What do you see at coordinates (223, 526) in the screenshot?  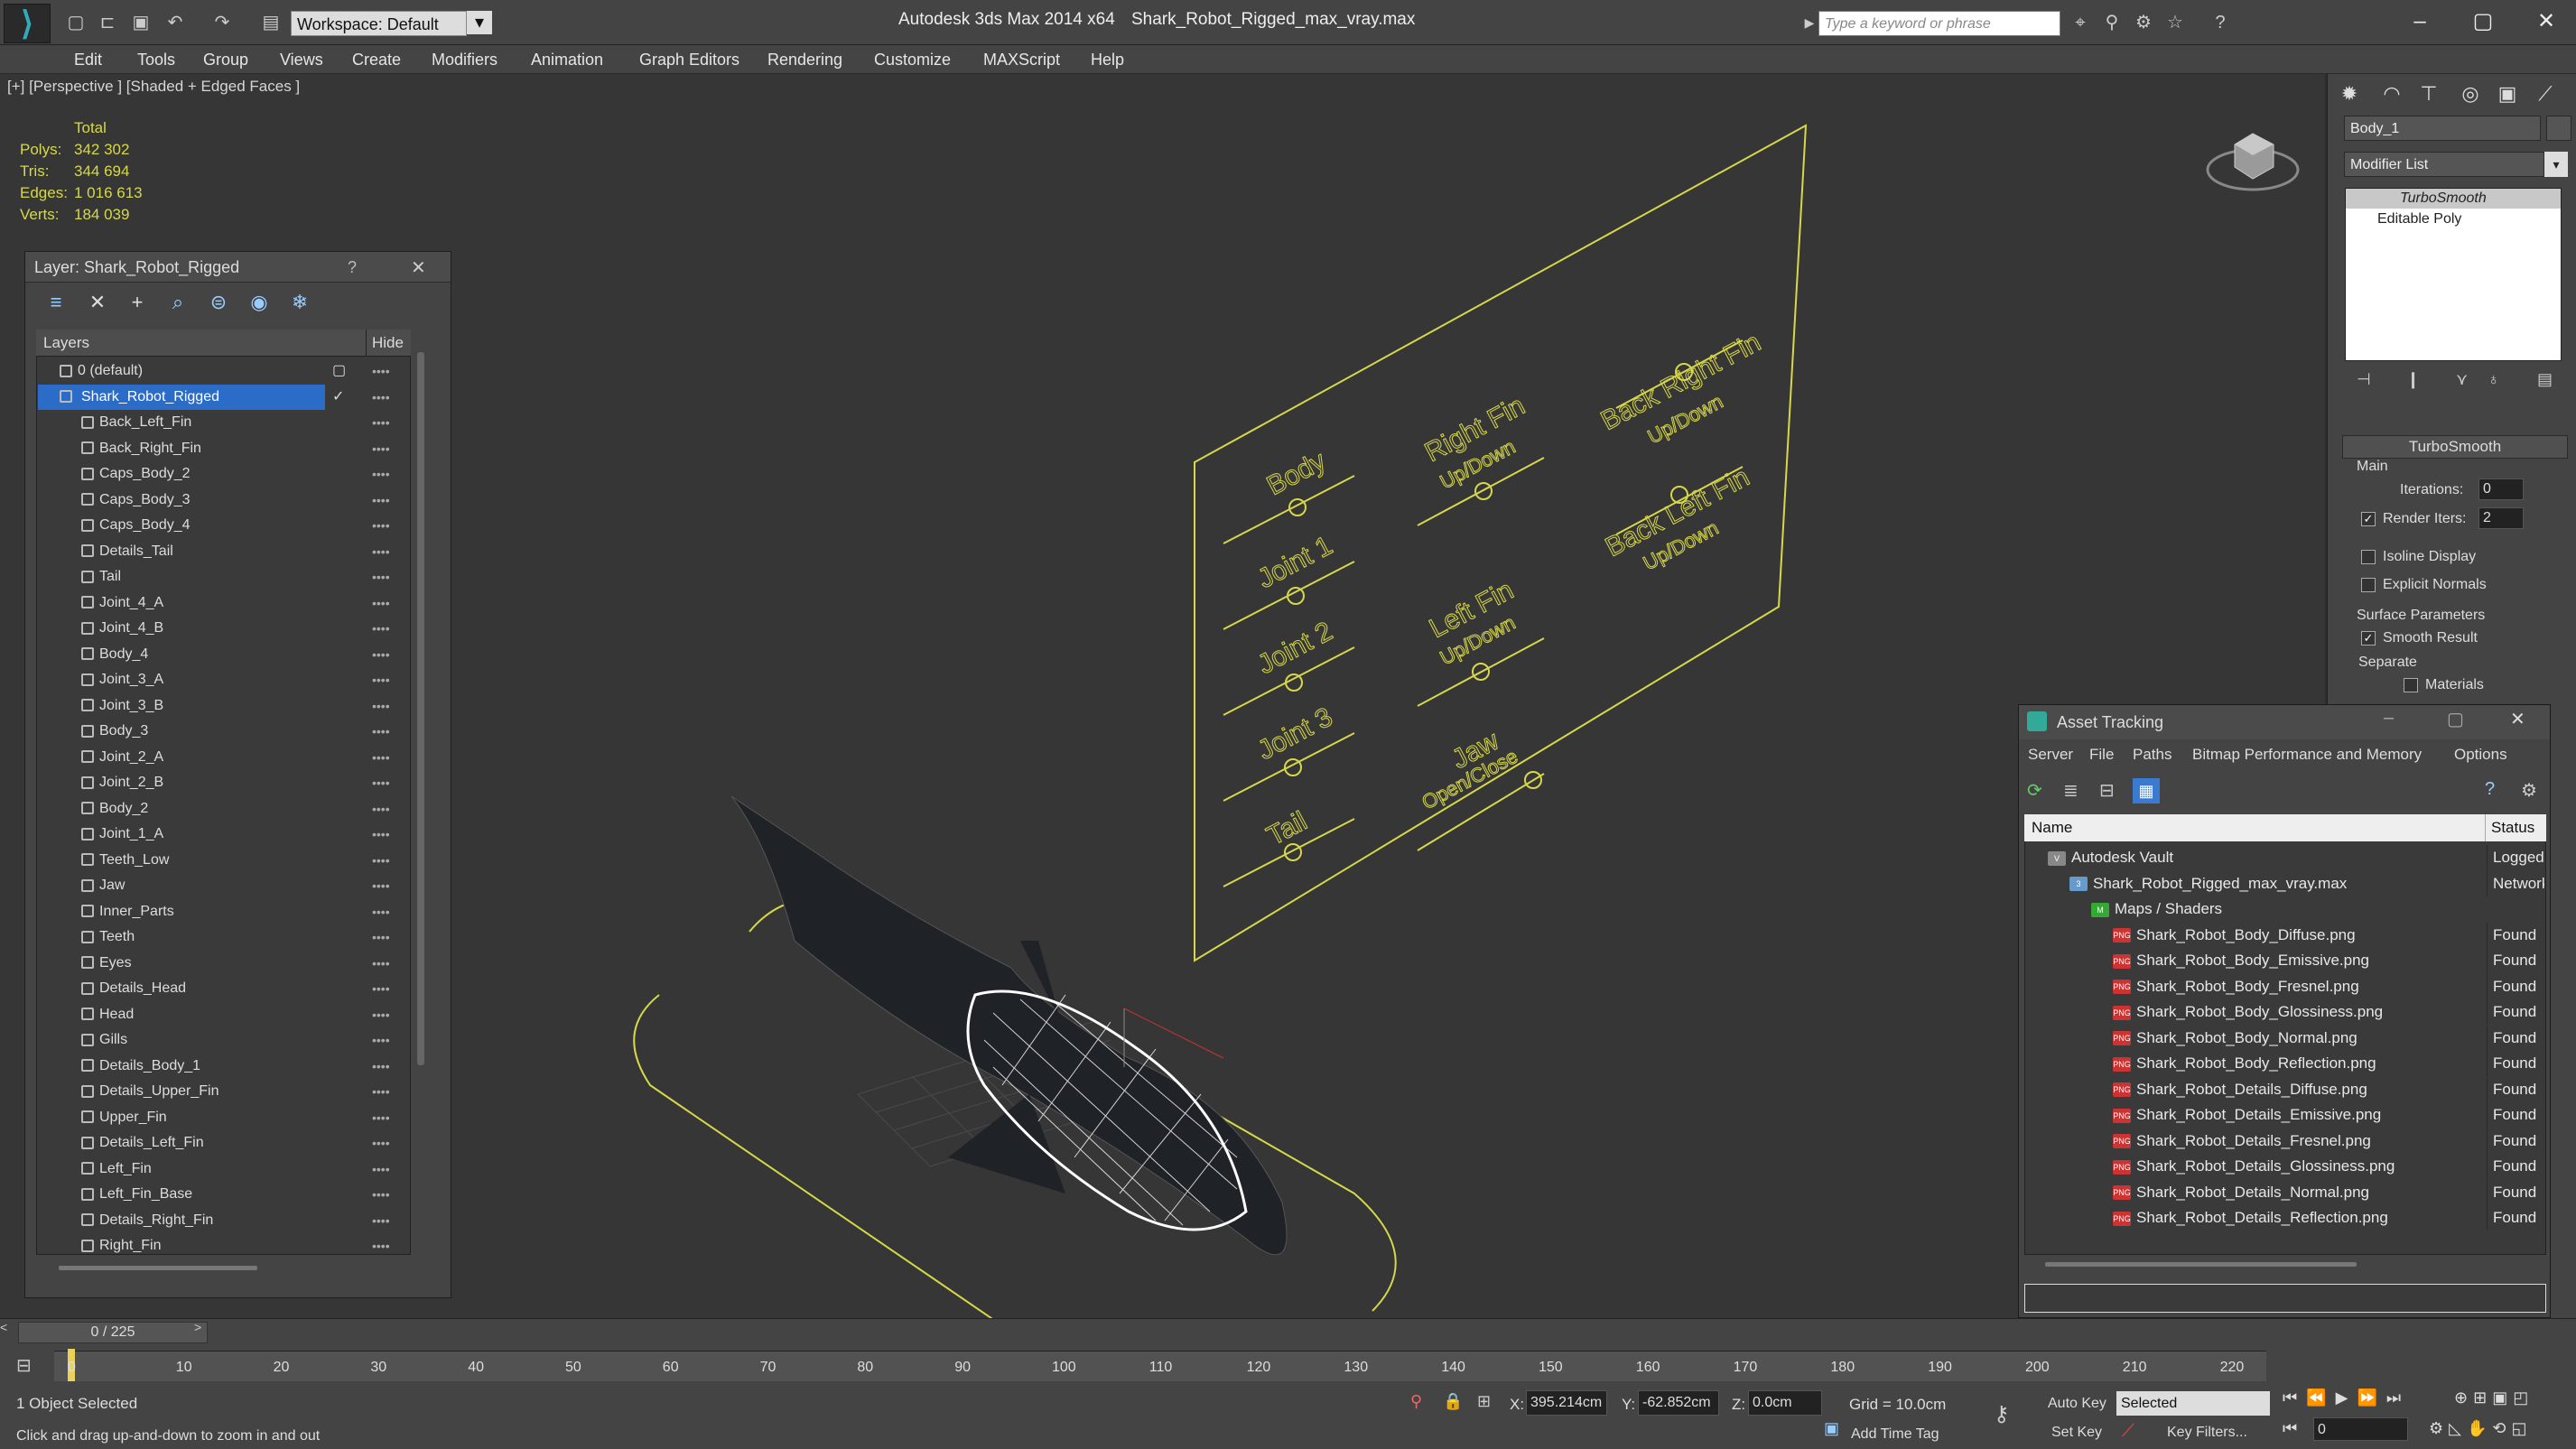 I see `layer-object-row: Caps_Body_4 ••••` at bounding box center [223, 526].